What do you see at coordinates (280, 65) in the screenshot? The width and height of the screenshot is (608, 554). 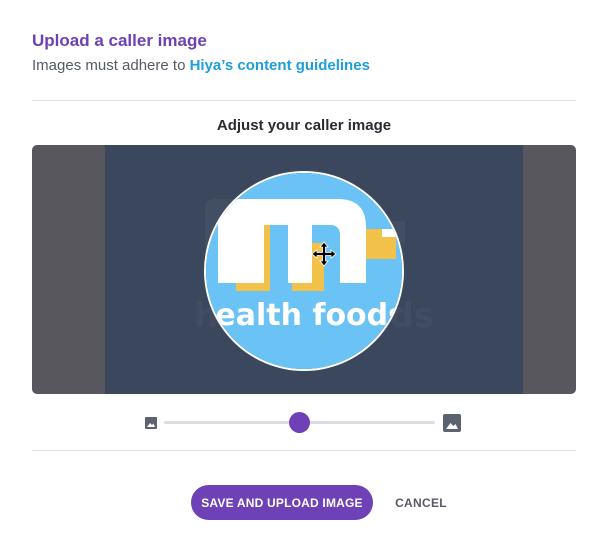 I see `content-guidelines-link: Hiya’s content guidelines` at bounding box center [280, 65].